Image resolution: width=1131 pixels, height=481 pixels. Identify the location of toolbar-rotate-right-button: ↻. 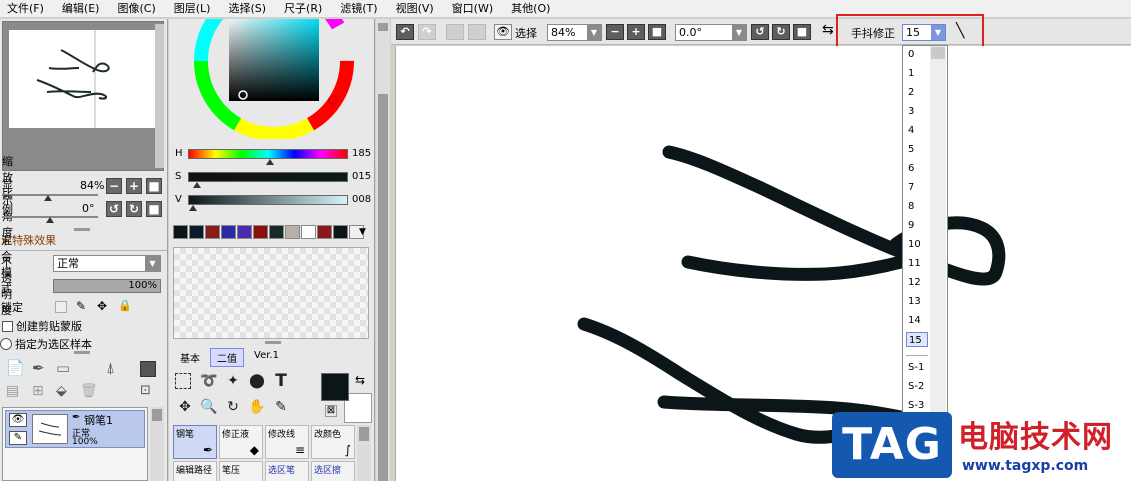
(781, 32).